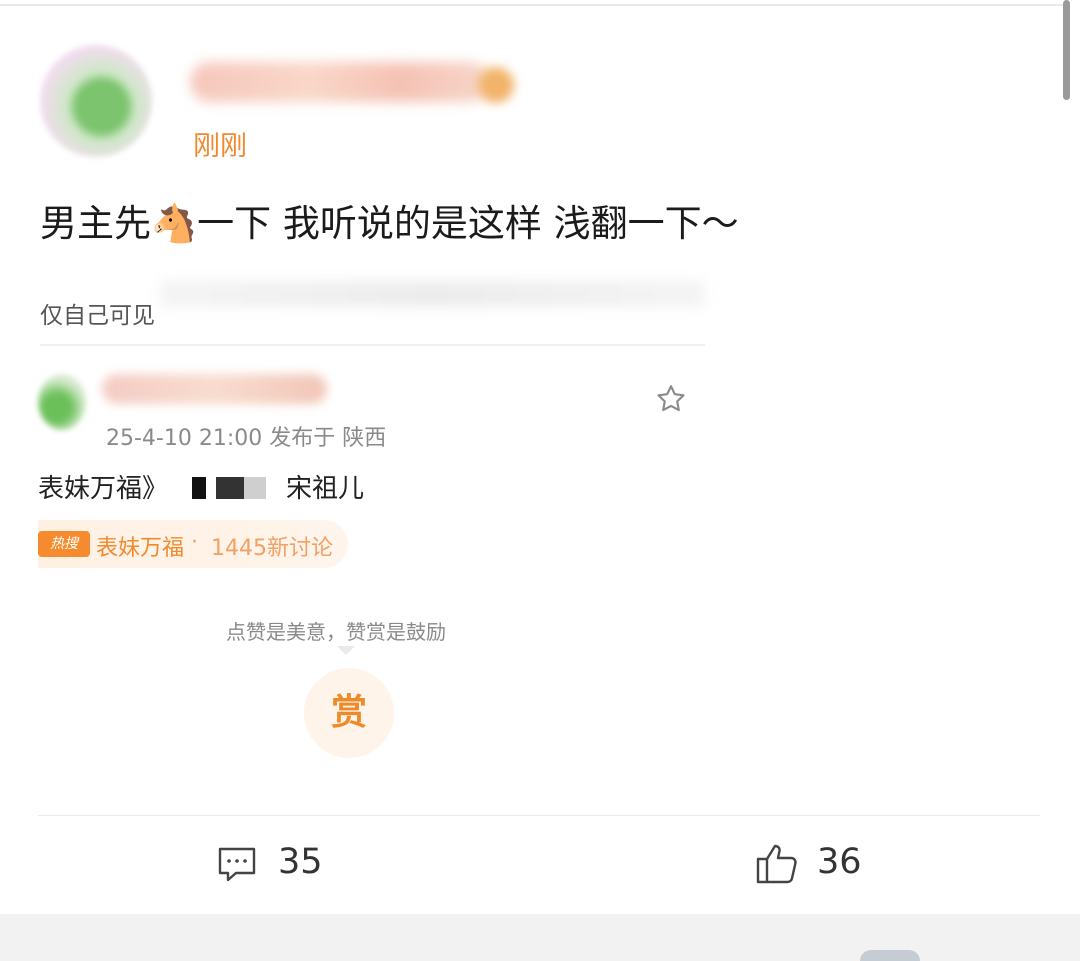 This screenshot has height=961, width=1080. Describe the element at coordinates (336, 632) in the screenshot. I see `reward-prompt: 点赞是美意，赞赏是鼓励` at that location.